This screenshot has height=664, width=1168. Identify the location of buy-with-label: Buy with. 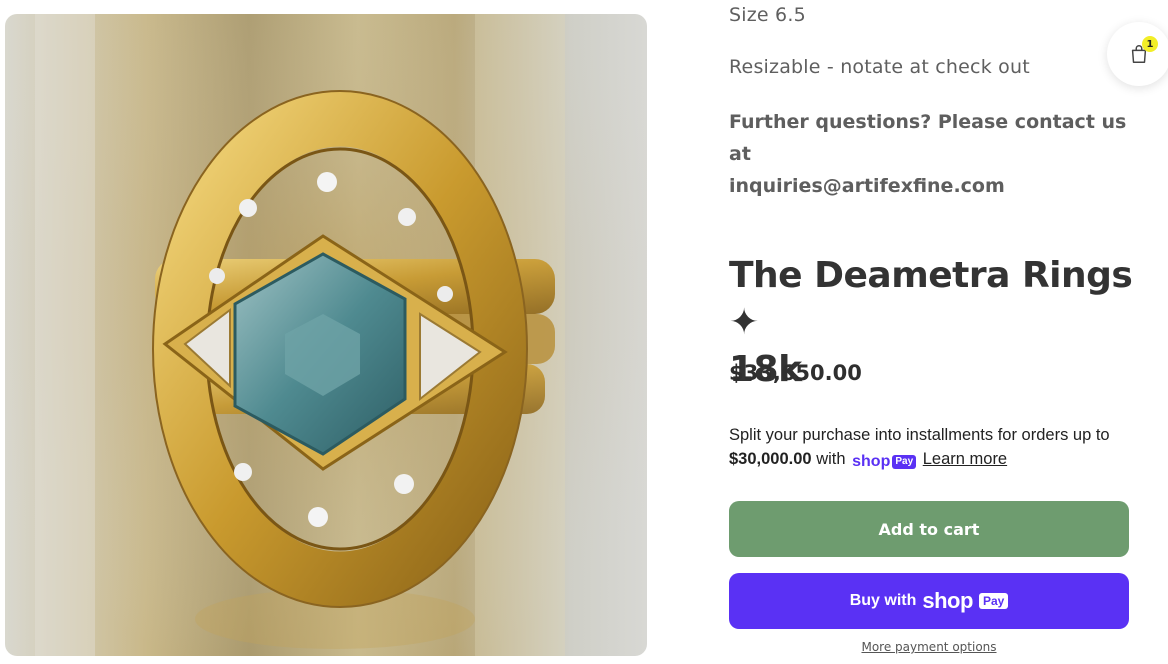
(883, 600).